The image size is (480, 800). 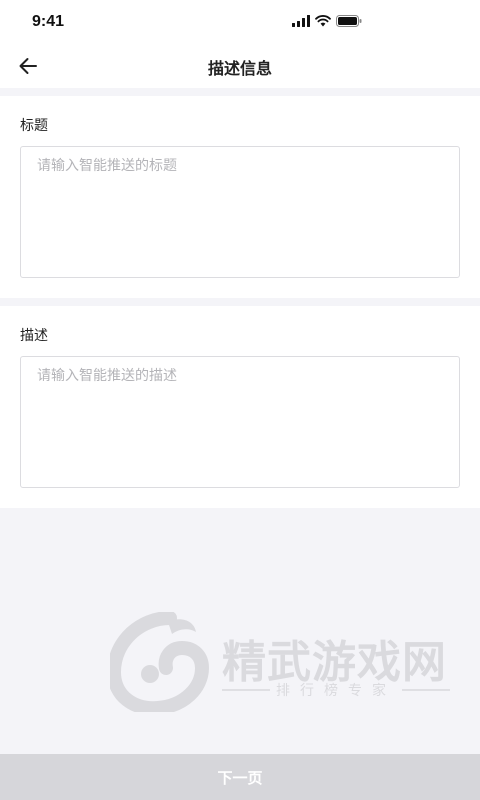 I want to click on watermark-divider-right, so click(x=426, y=690).